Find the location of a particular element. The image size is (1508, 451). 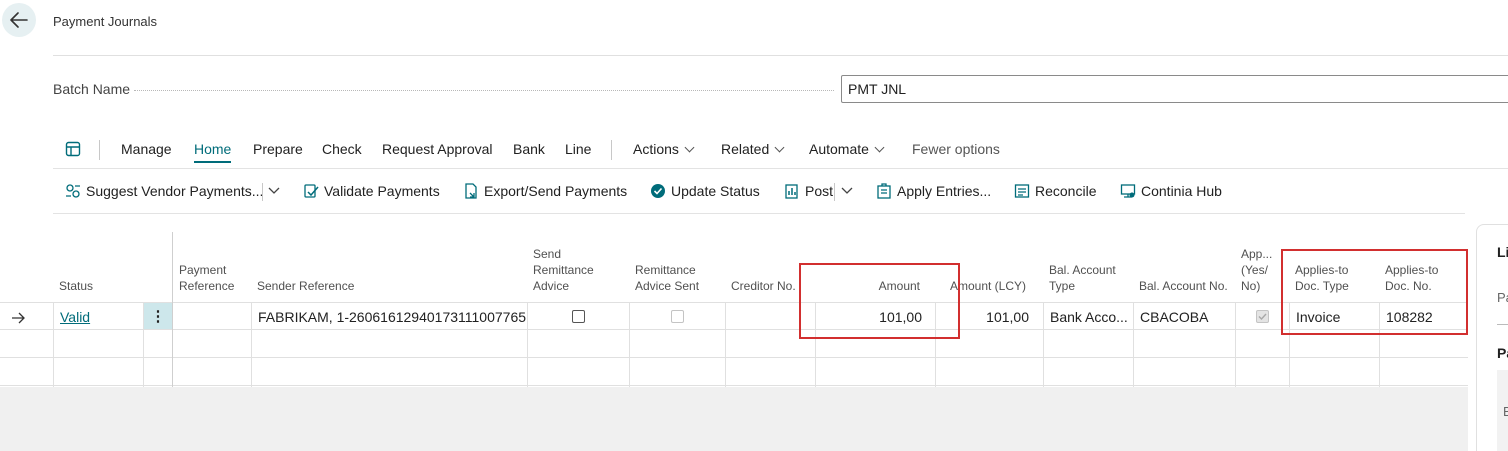

column-header-remittance-advice-sent: Remittance Advice Sent is located at coordinates (679, 267).